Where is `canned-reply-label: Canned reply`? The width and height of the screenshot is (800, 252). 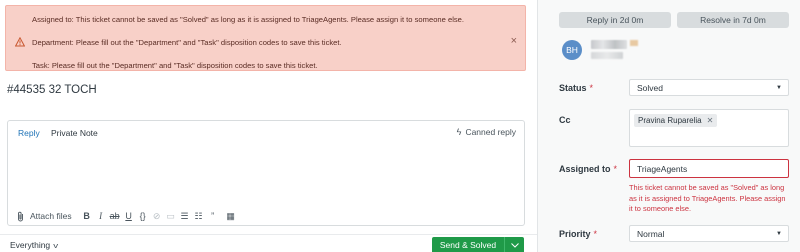
canned-reply-label: Canned reply is located at coordinates (490, 132).